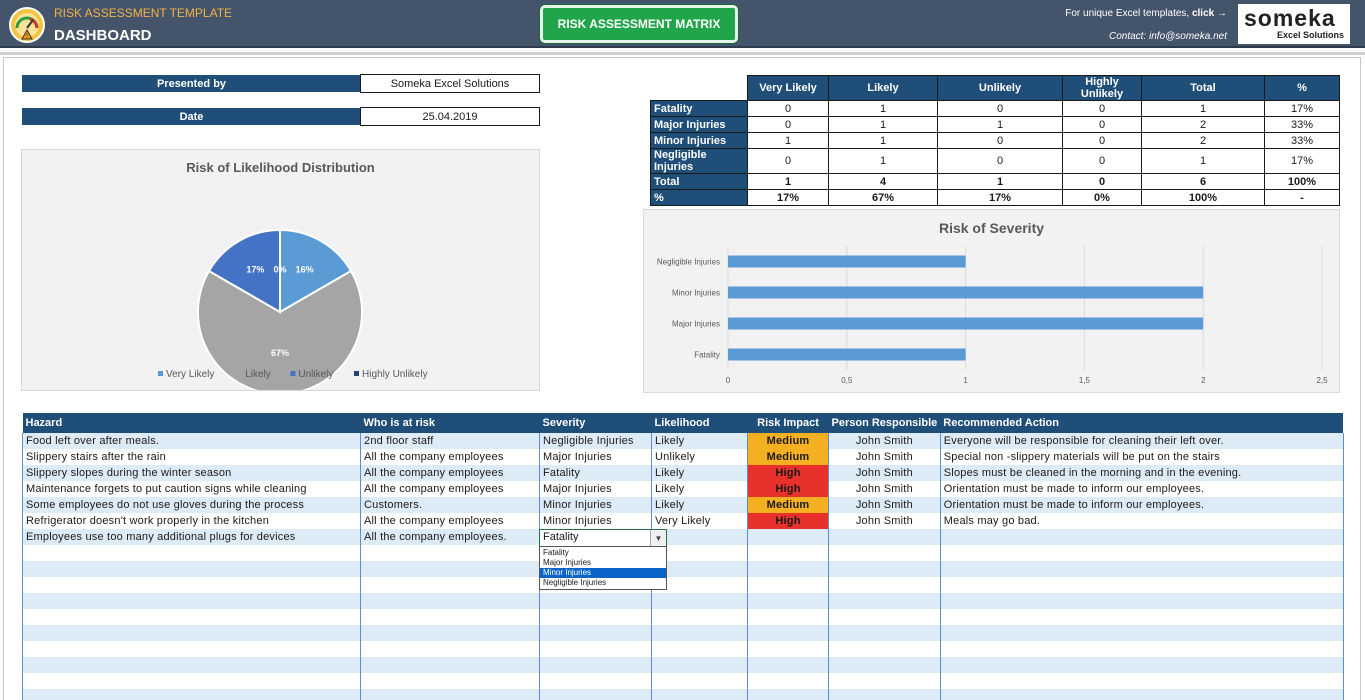 The width and height of the screenshot is (1365, 700). What do you see at coordinates (1209, 13) in the screenshot?
I see `promo-click-link: click →` at bounding box center [1209, 13].